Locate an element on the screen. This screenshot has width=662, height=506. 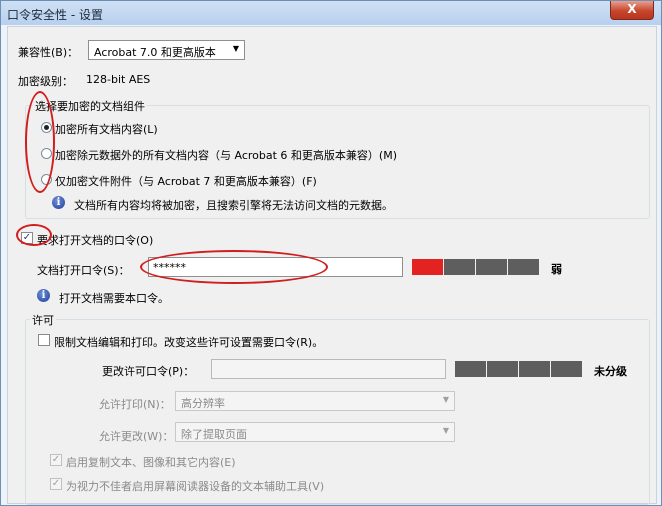
require-open-password-label: 要求打开文档的口令(O) is located at coordinates (95, 240).